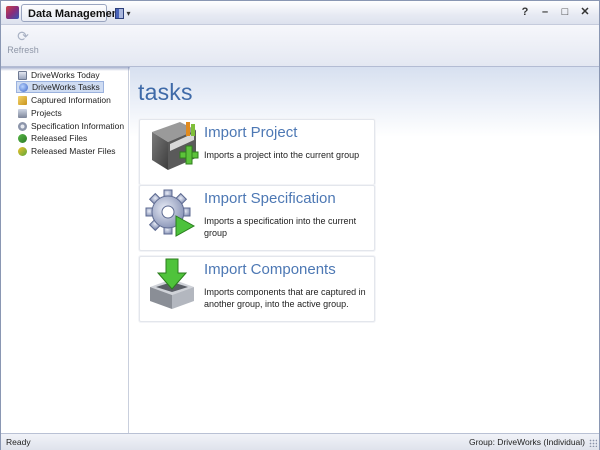 Image resolution: width=600 pixels, height=450 pixels. I want to click on group-status: Group: DriveWorks (Individual), so click(526, 442).